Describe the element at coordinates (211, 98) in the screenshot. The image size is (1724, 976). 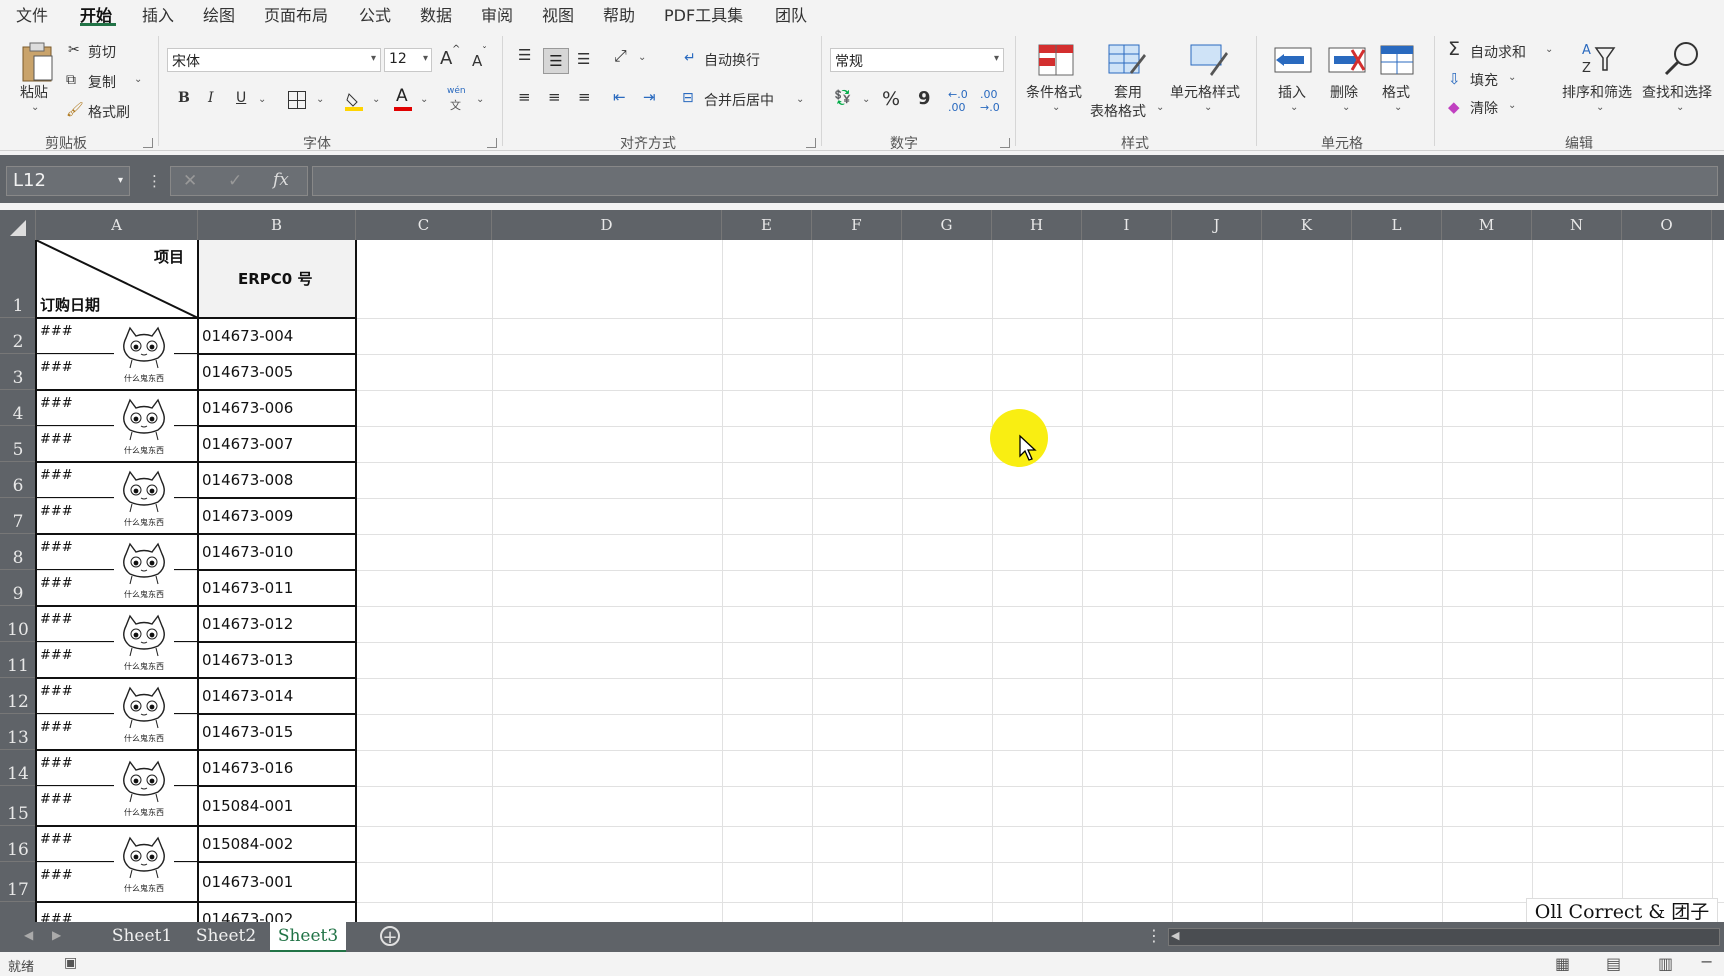
I see `italic-button: I` at that location.